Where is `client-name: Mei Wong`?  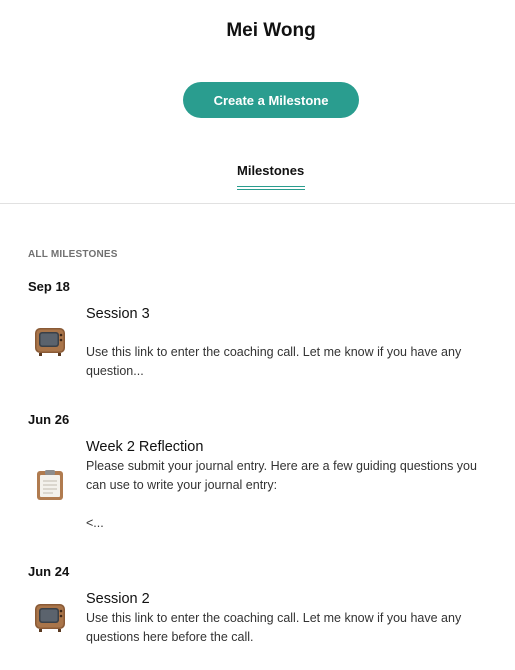
client-name: Mei Wong is located at coordinates (271, 30).